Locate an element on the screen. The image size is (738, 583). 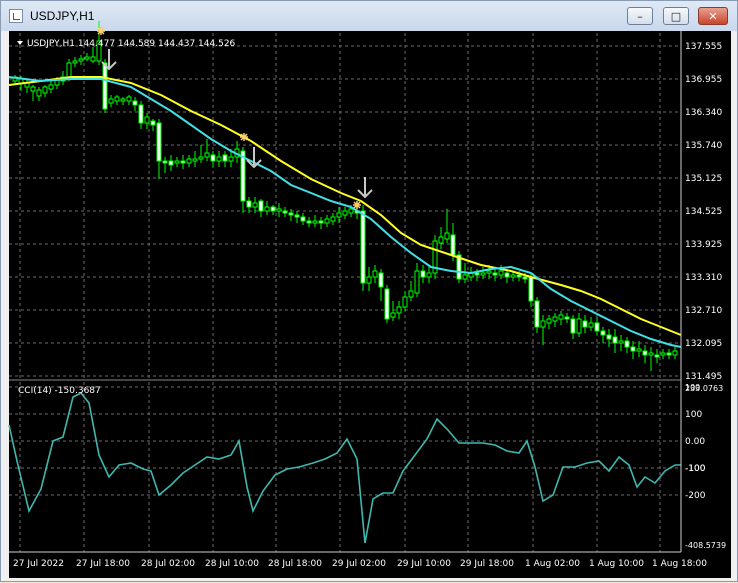
price-tick: 136.955 is located at coordinates (703, 80).